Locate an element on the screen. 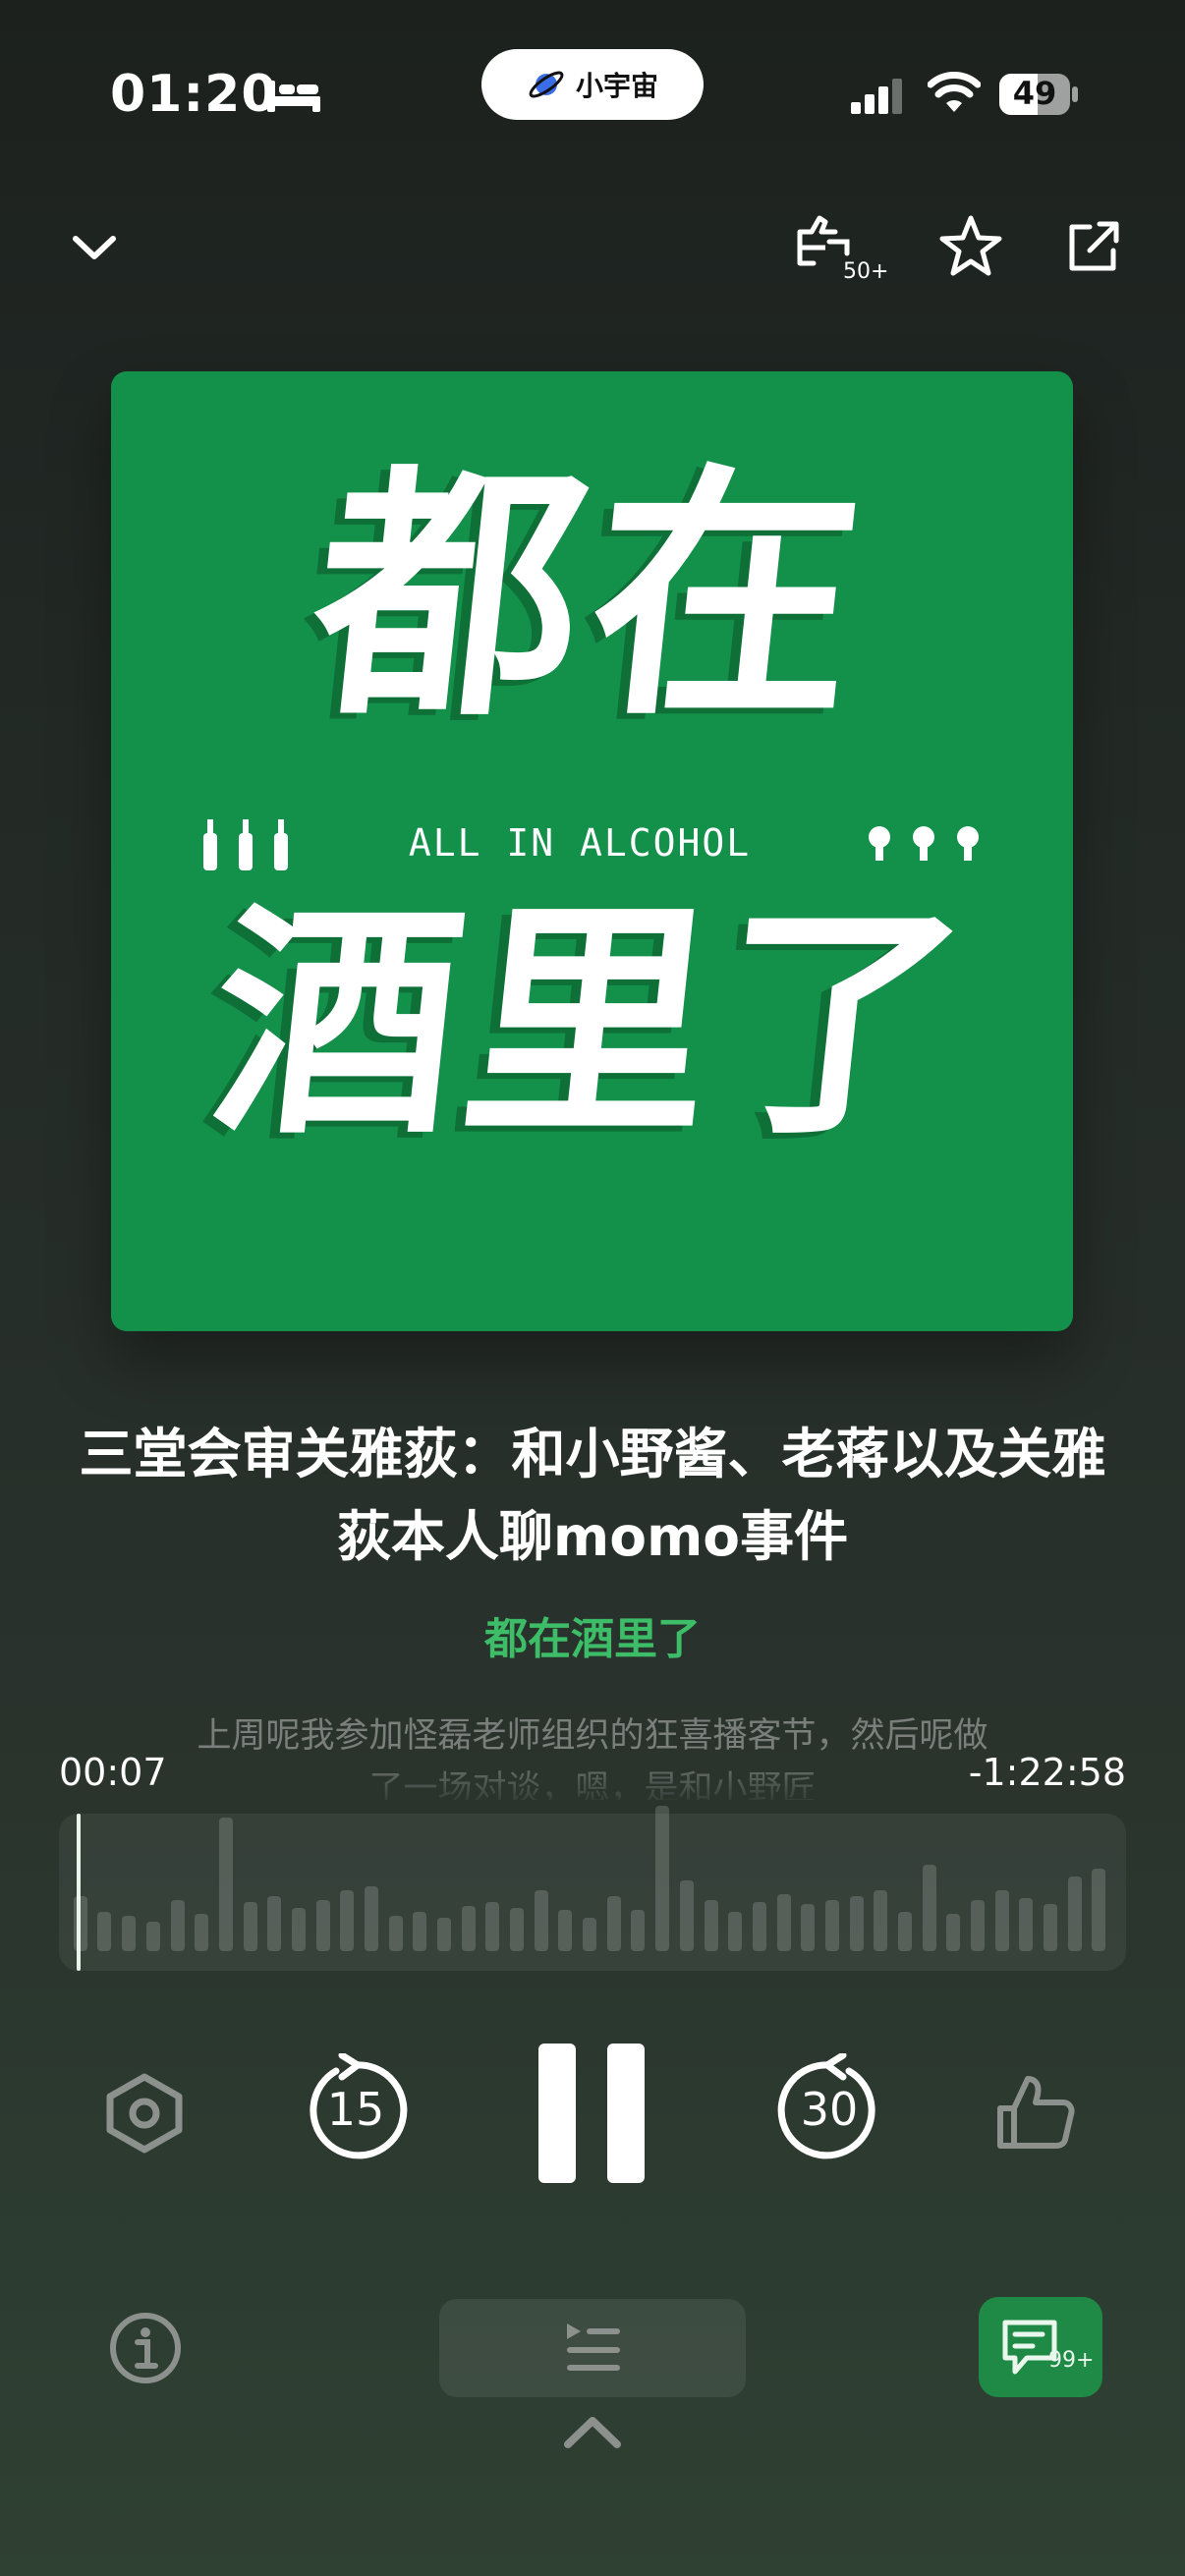 This screenshot has height=2576, width=1185. app-pill-label: 小宇宙 is located at coordinates (617, 86).